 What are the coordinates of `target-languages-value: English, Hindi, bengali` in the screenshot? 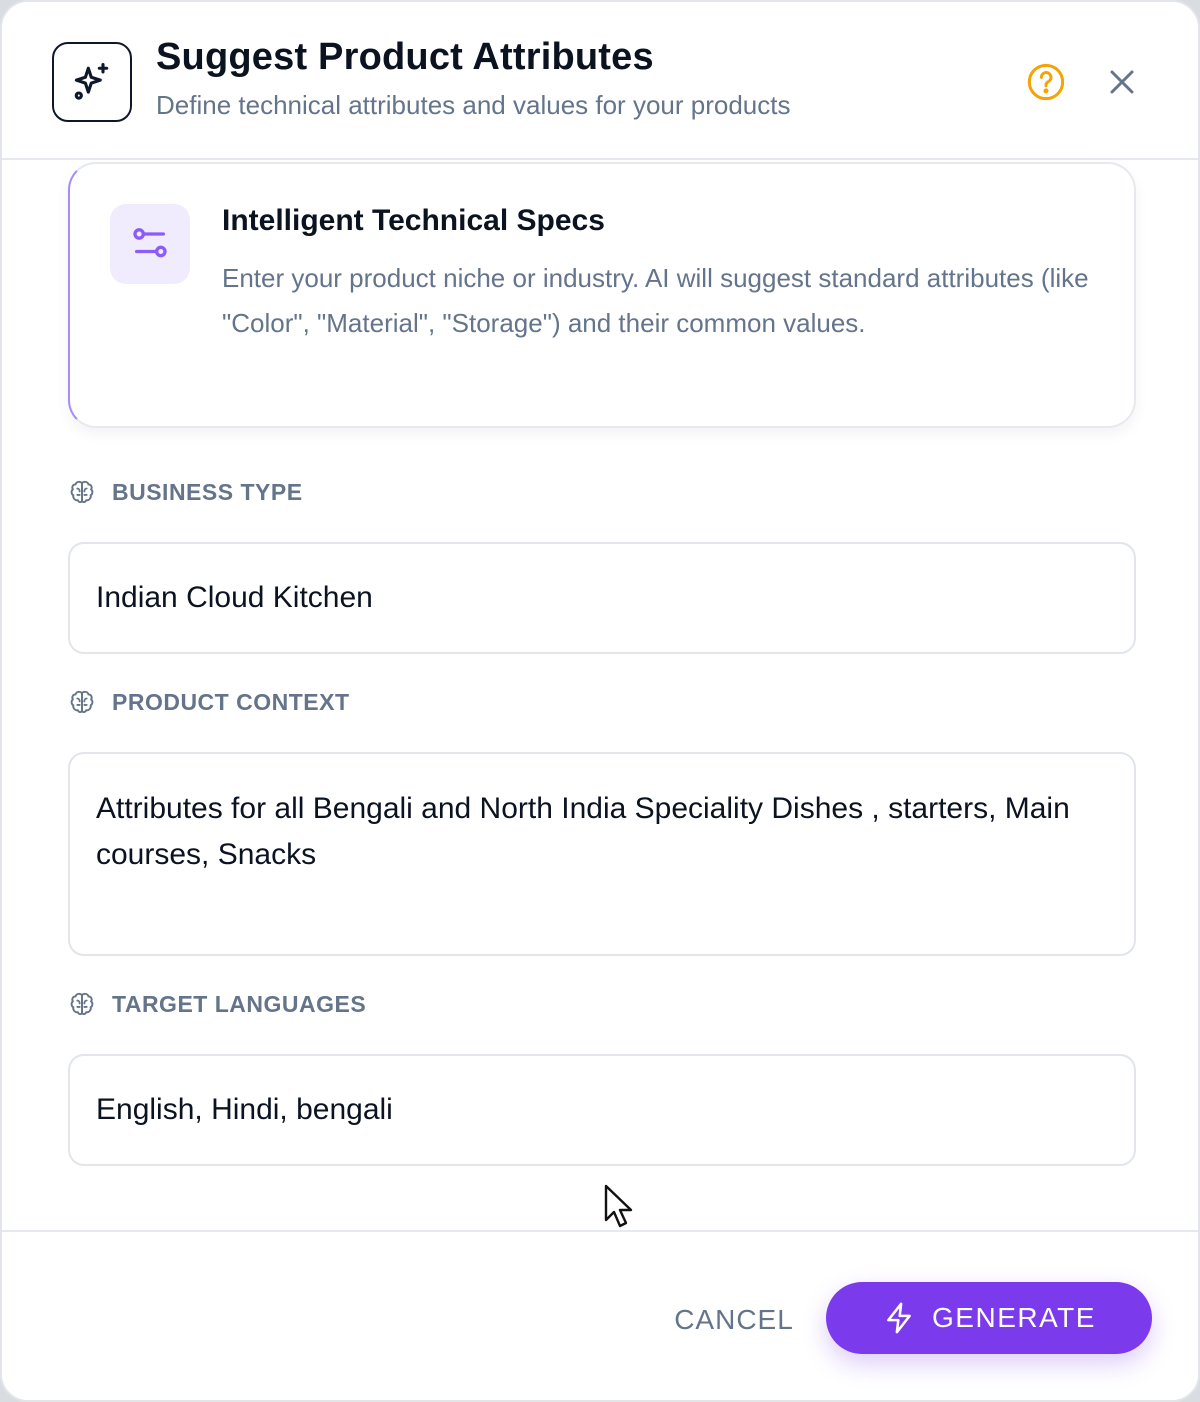 It's located at (244, 1109).